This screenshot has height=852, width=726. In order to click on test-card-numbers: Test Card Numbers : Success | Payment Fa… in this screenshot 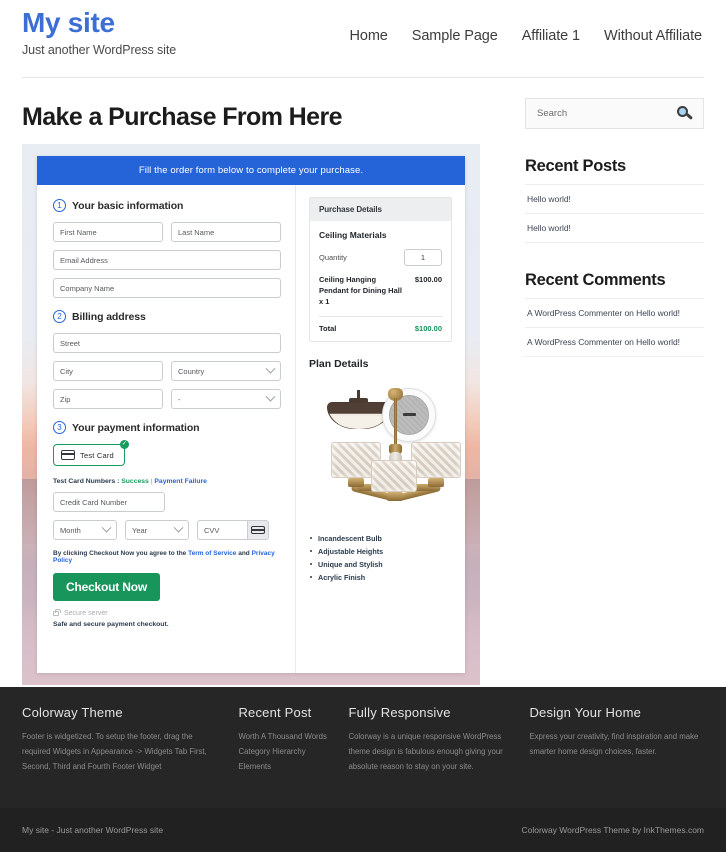, I will do `click(167, 481)`.